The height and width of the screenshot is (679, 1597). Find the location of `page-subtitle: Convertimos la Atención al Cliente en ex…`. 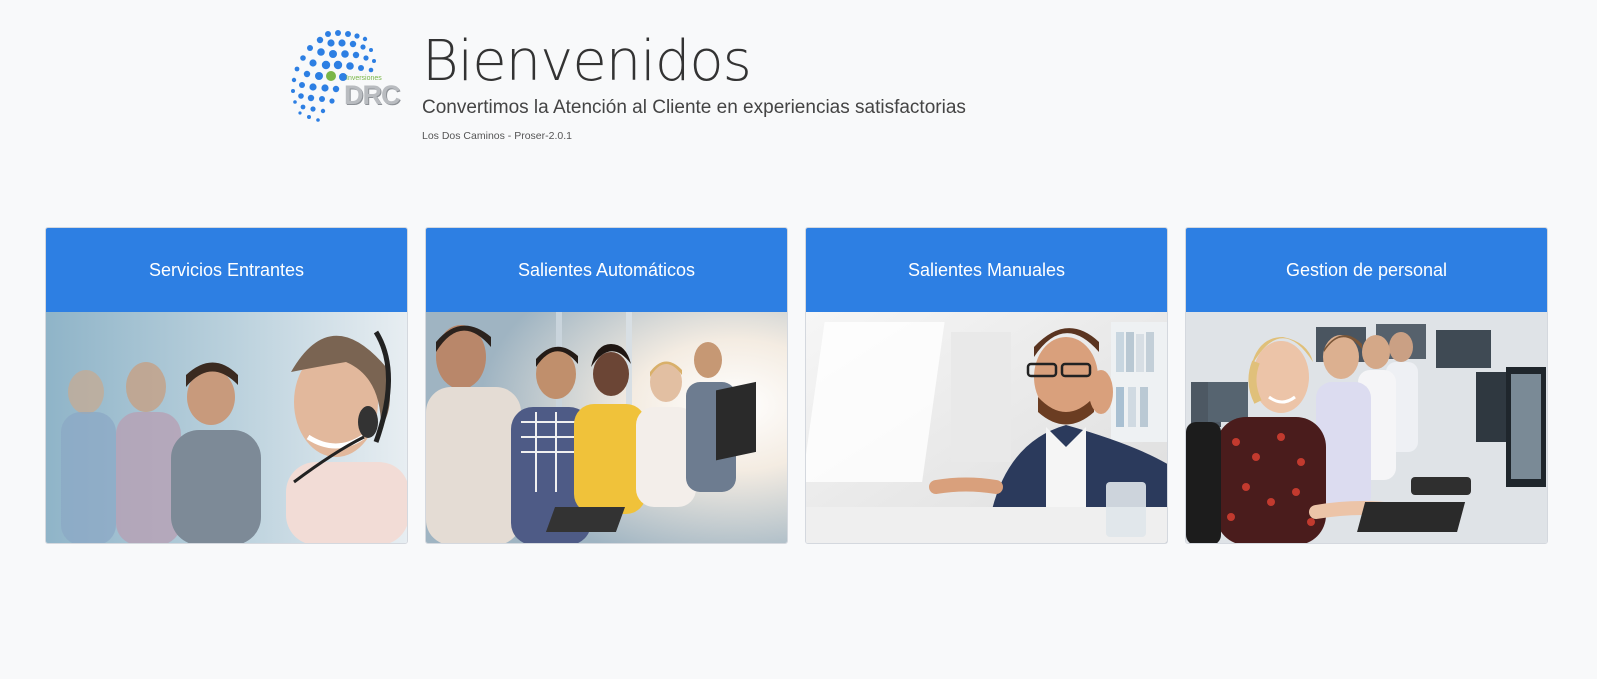

page-subtitle: Convertimos la Atención al Cliente en ex… is located at coordinates (694, 107).